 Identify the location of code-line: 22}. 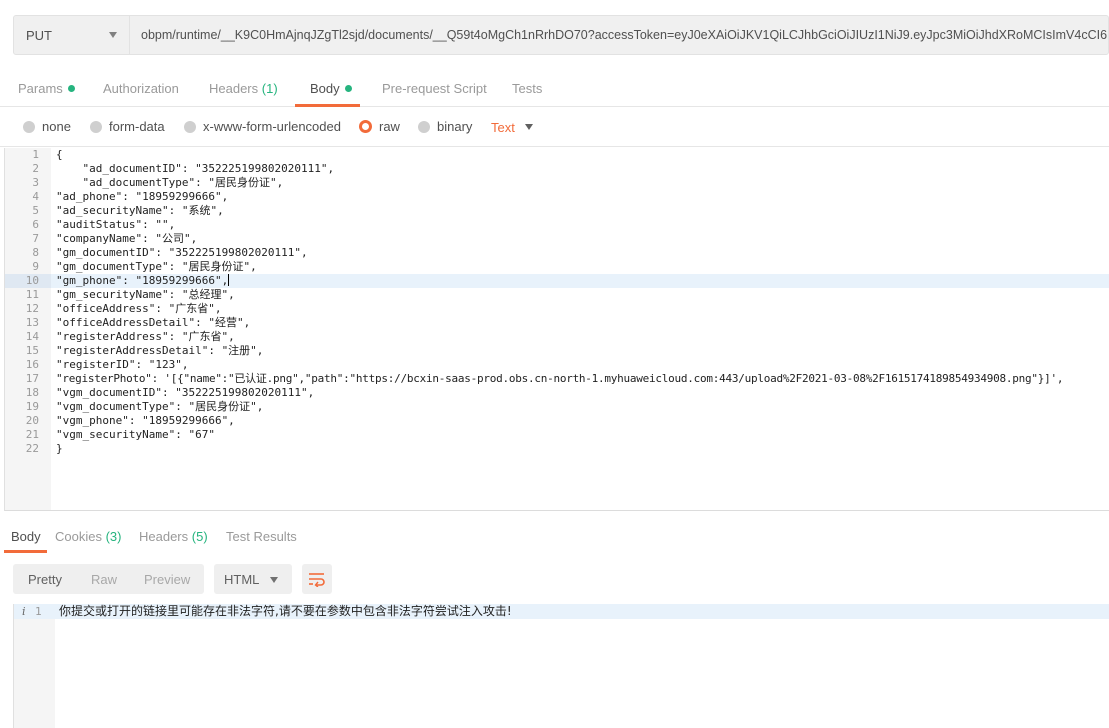
(44, 448).